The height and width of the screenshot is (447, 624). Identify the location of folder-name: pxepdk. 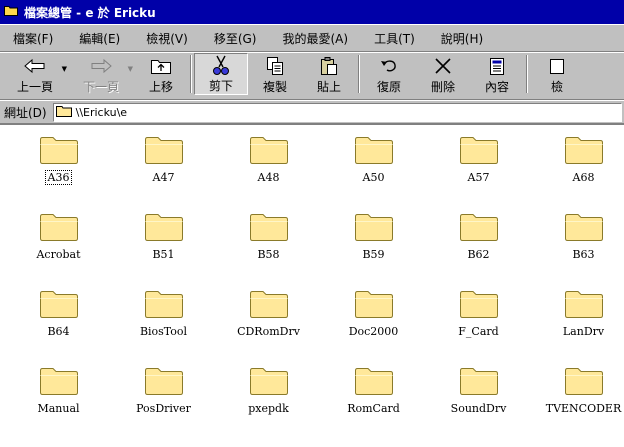
(268, 408).